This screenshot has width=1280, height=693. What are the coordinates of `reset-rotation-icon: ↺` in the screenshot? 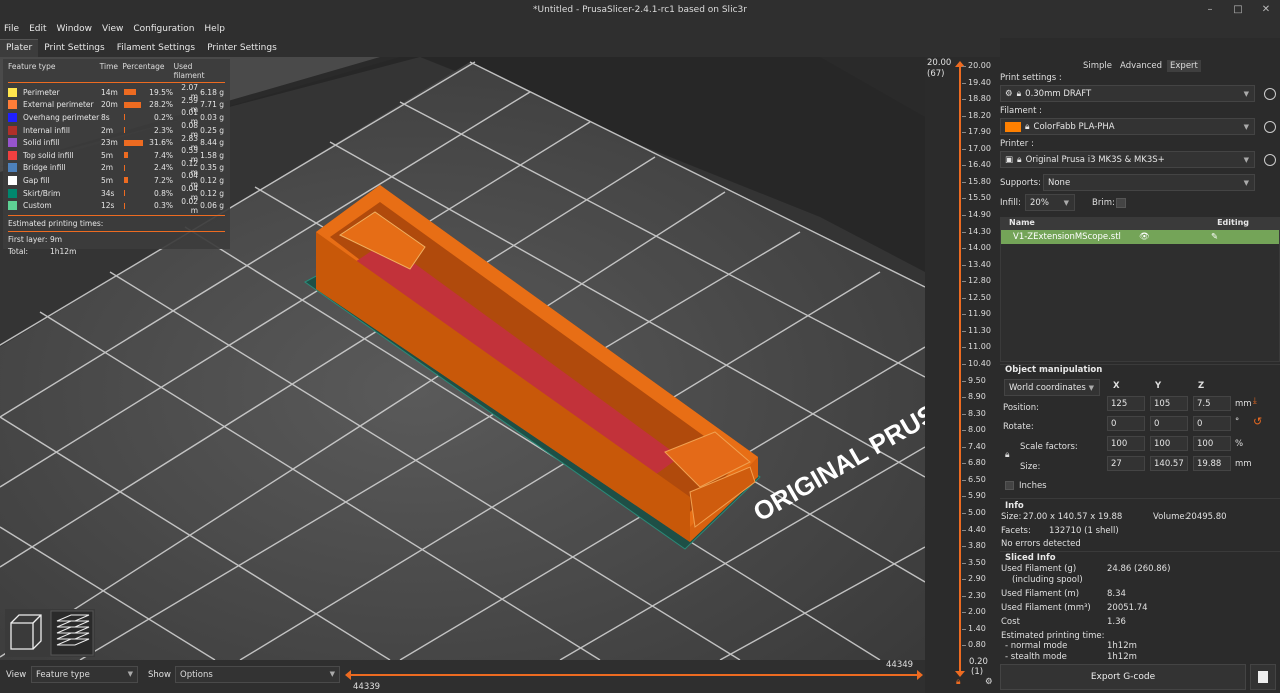 It's located at (1257, 421).